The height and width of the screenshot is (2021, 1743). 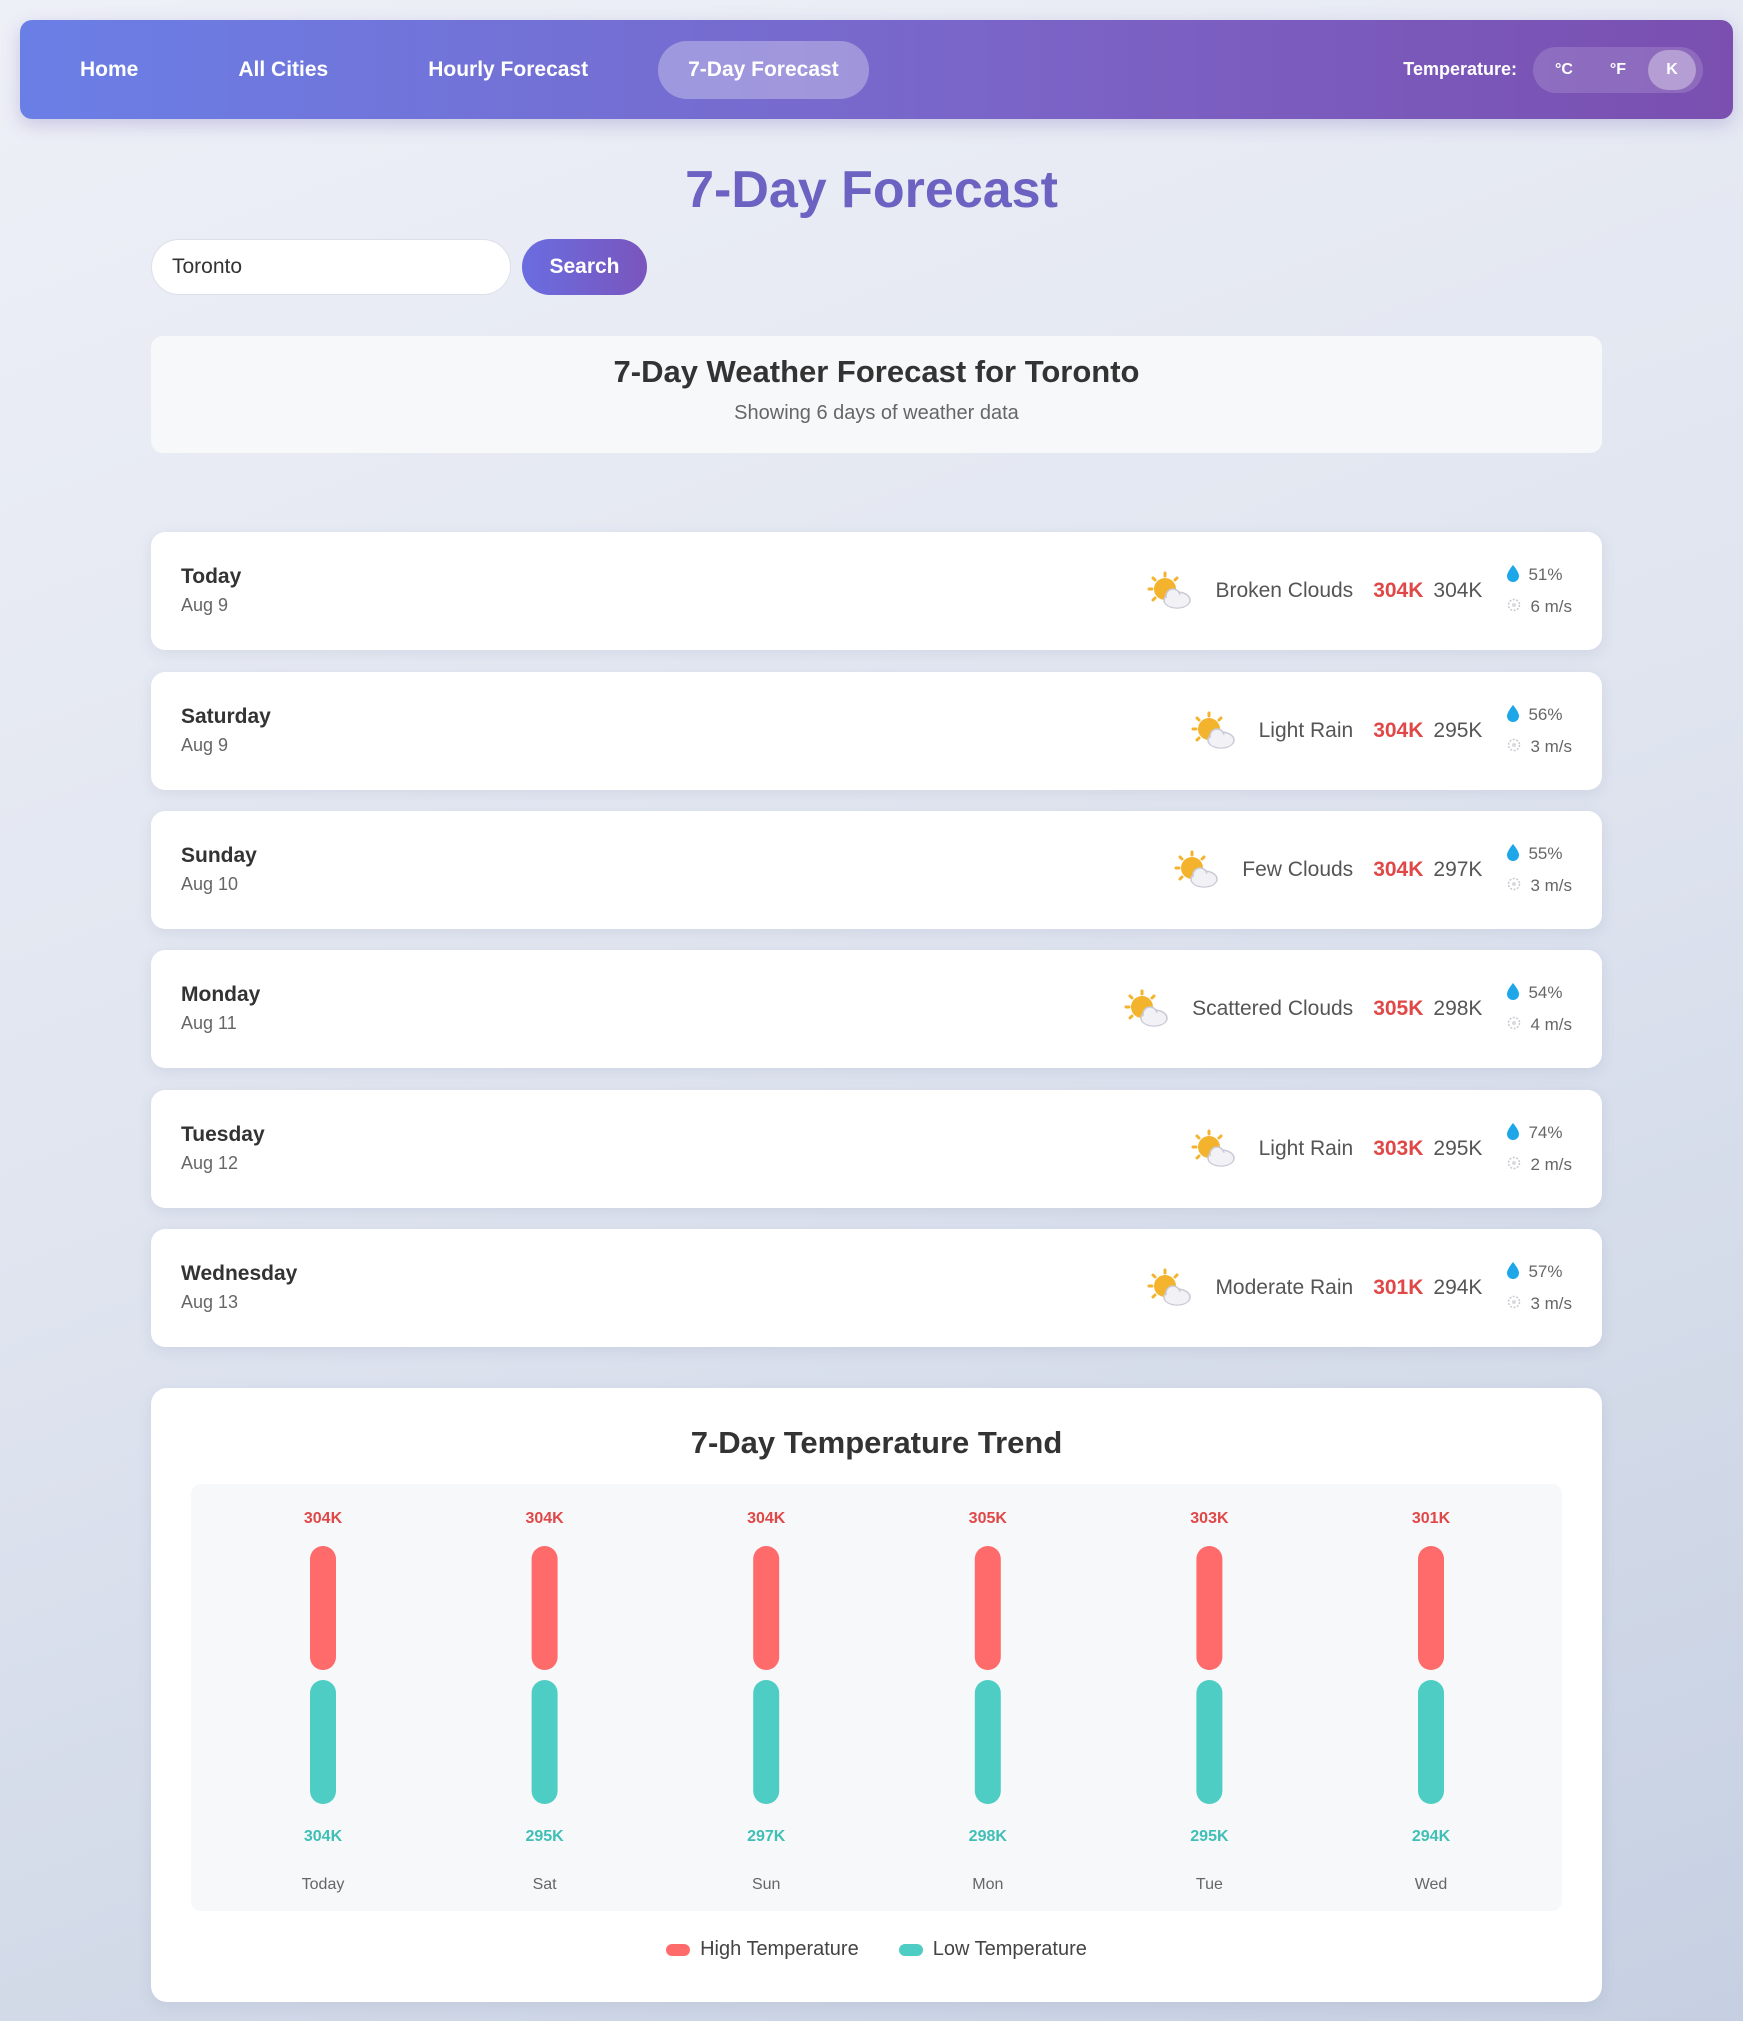 I want to click on wind-icon, so click(x=1518, y=1165).